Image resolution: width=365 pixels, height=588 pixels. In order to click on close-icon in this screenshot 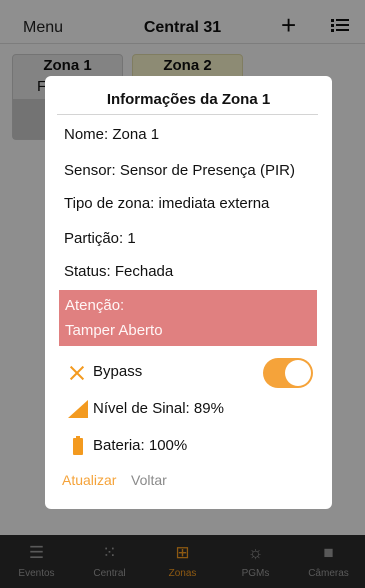, I will do `click(76, 372)`.